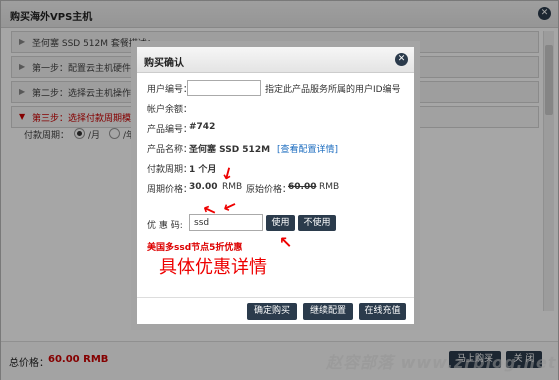 The width and height of the screenshot is (559, 380). Describe the element at coordinates (195, 248) in the screenshot. I see `promo-note: 美国多ssd节点5折优惠` at that location.